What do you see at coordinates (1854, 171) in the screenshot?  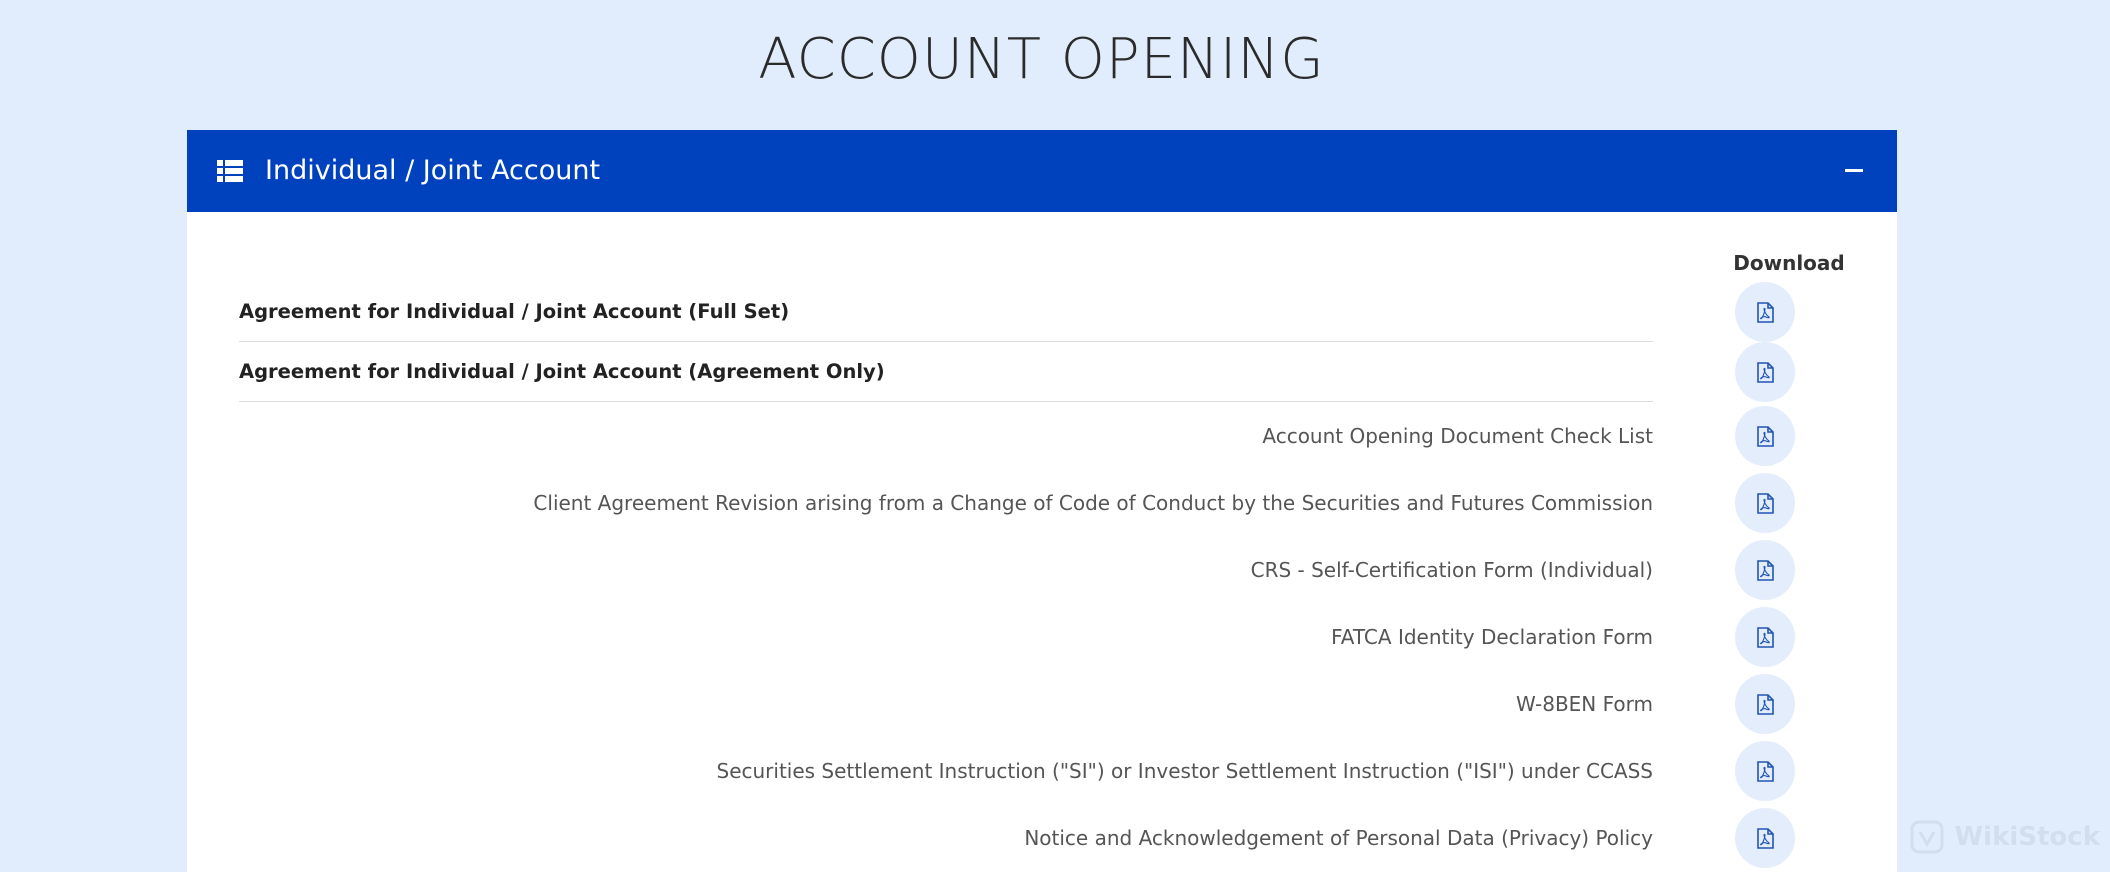 I see `collapse-button` at bounding box center [1854, 171].